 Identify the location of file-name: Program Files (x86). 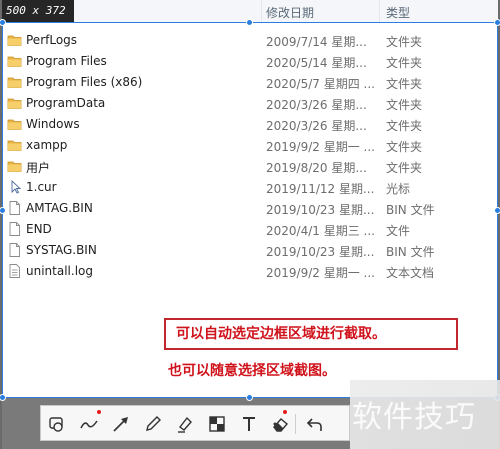
(84, 82).